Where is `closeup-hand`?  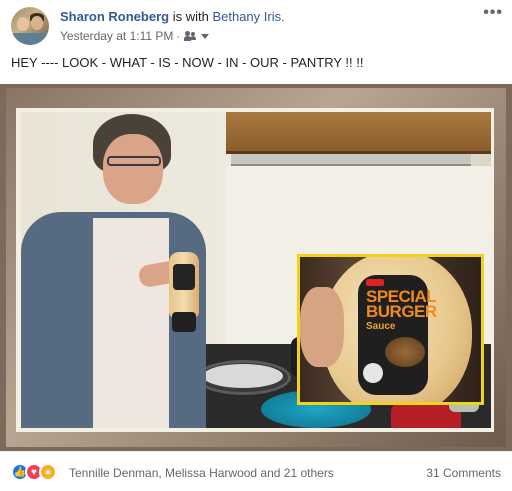 closeup-hand is located at coordinates (322, 327).